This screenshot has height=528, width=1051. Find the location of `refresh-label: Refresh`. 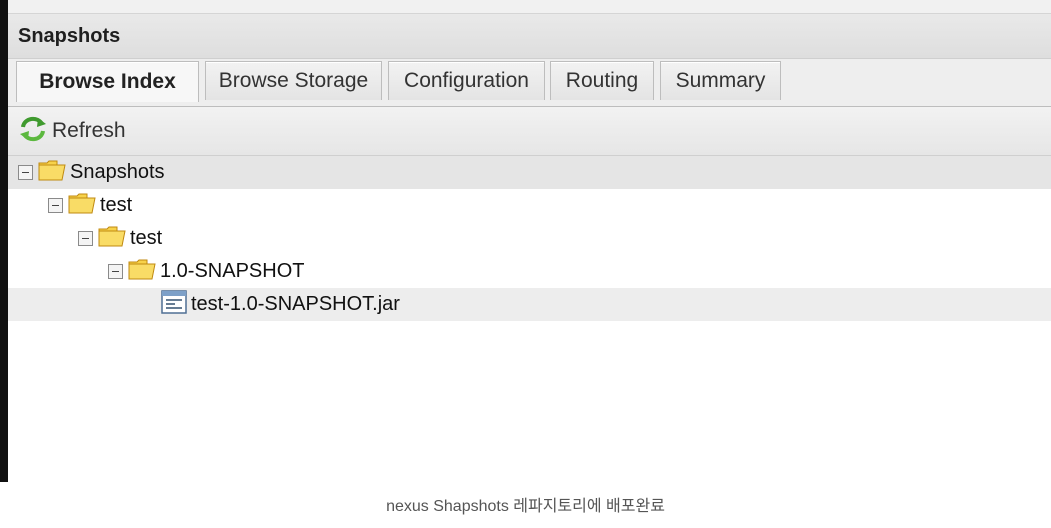

refresh-label: Refresh is located at coordinates (89, 130).